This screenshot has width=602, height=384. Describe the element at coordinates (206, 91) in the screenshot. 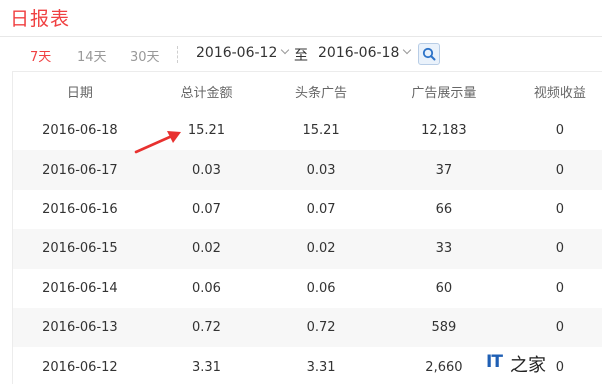

I see `column-header-total: 总计金额` at that location.